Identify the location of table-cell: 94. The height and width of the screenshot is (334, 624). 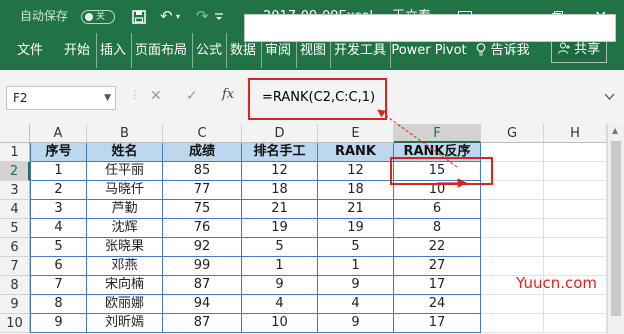
(202, 304).